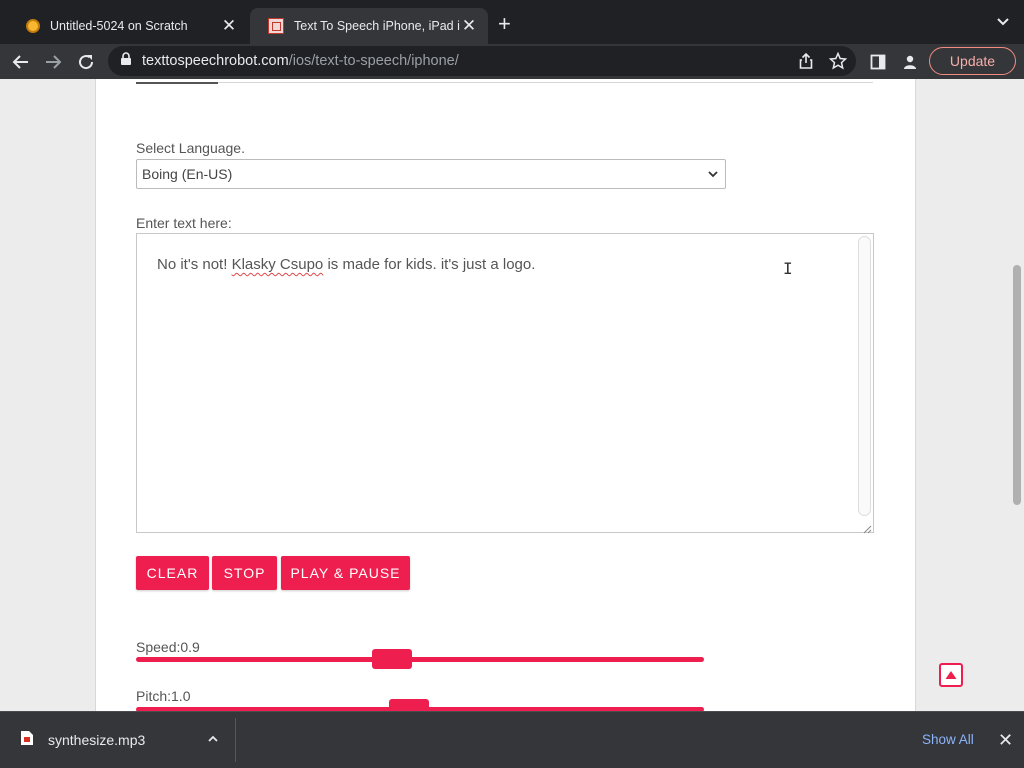  What do you see at coordinates (213, 740) in the screenshot?
I see `chevron-up-icon` at bounding box center [213, 740].